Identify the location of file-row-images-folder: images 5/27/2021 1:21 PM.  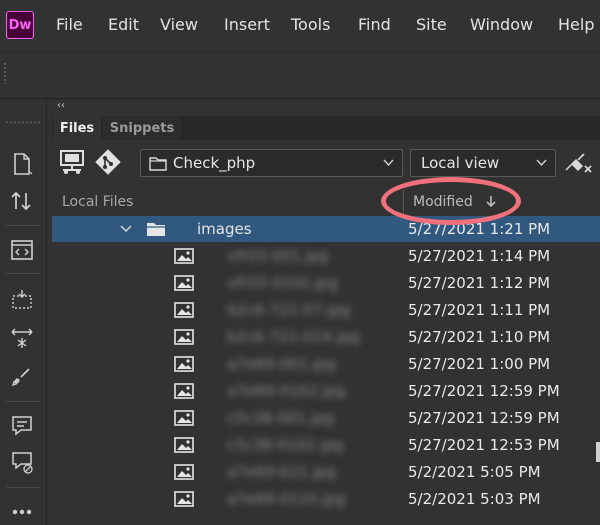
(326, 229).